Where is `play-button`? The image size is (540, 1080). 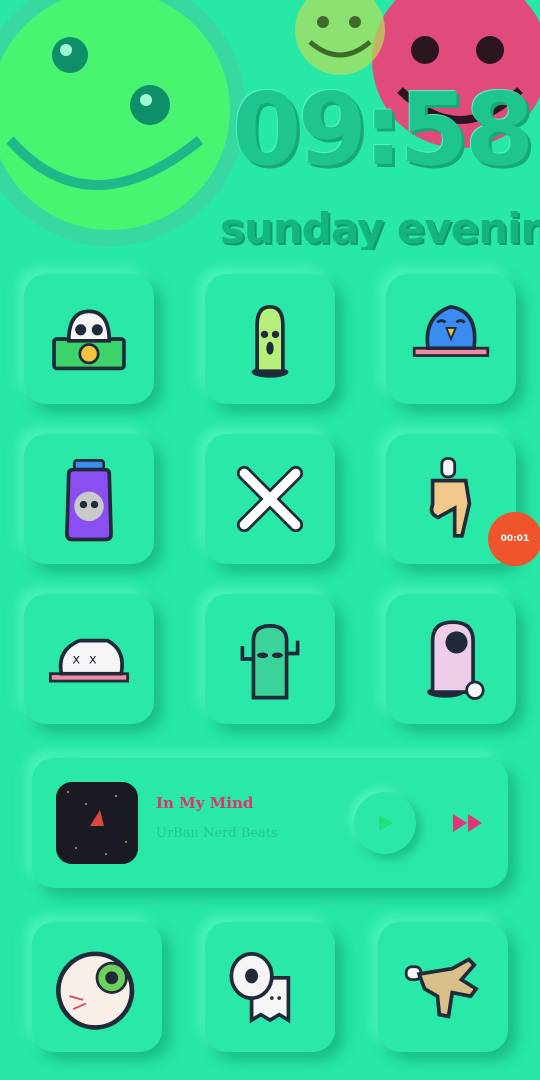 play-button is located at coordinates (385, 823).